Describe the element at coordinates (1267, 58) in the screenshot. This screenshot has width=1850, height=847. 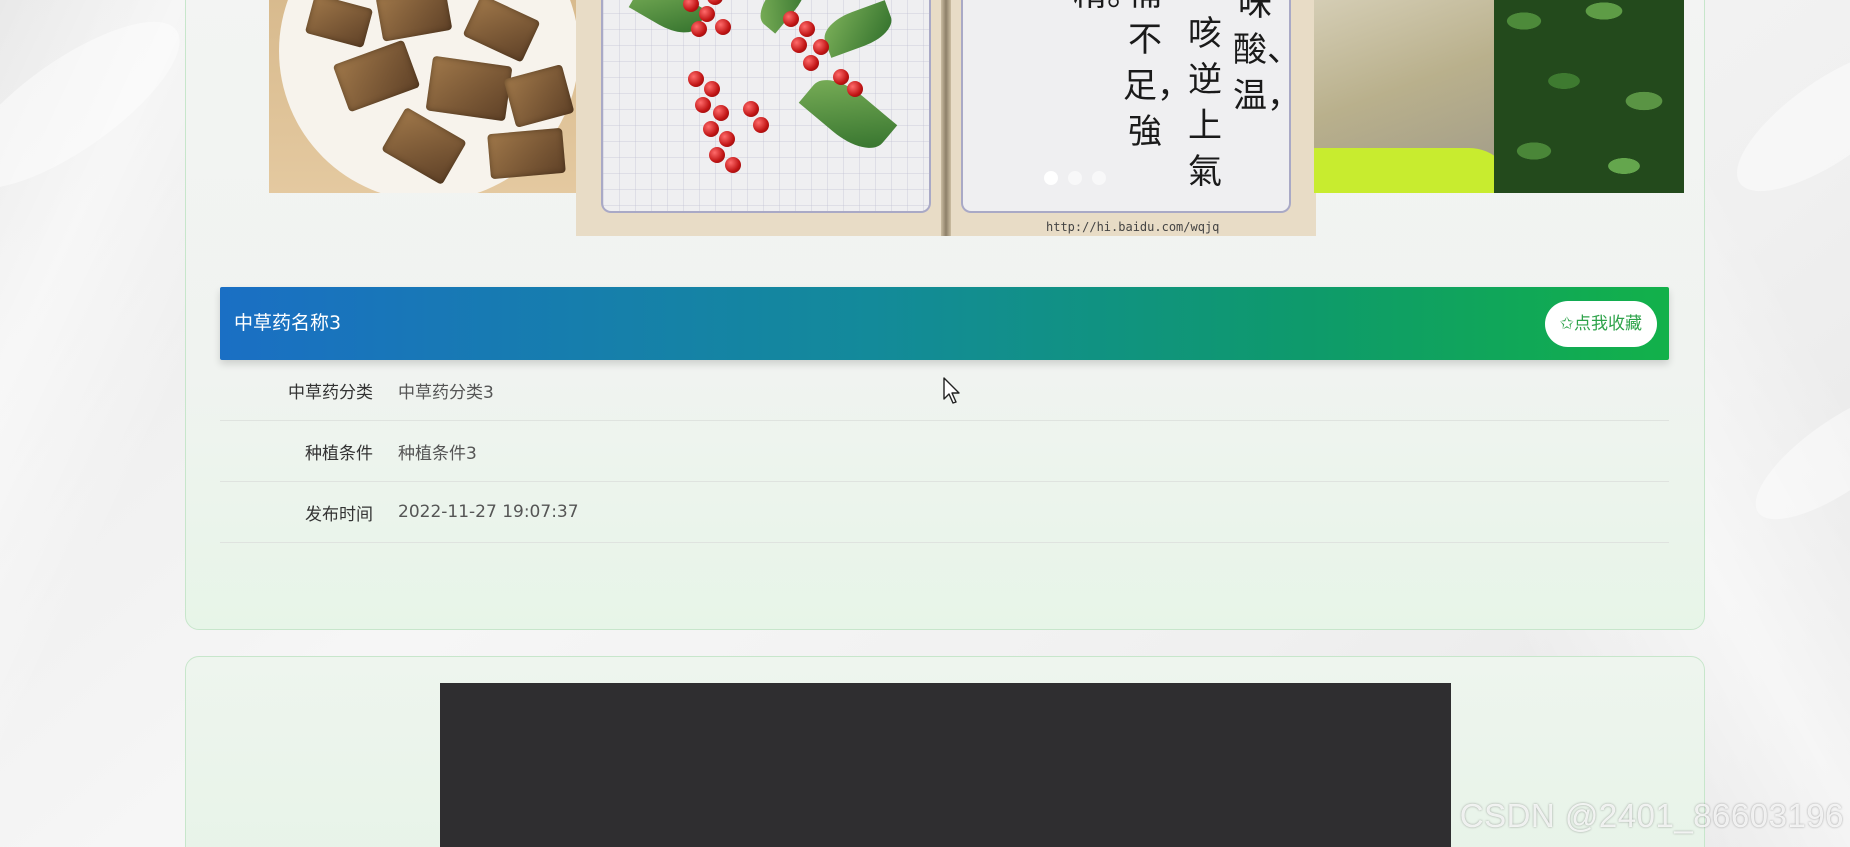
I see `book-poem-line: 味酸、温，` at that location.